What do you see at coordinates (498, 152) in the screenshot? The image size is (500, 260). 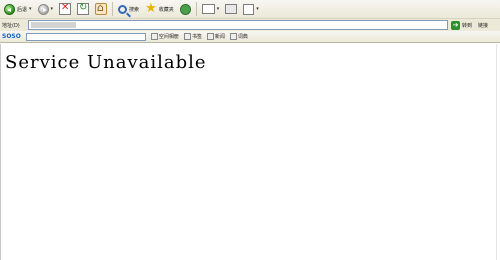 I see `vertical-scrollbar` at bounding box center [498, 152].